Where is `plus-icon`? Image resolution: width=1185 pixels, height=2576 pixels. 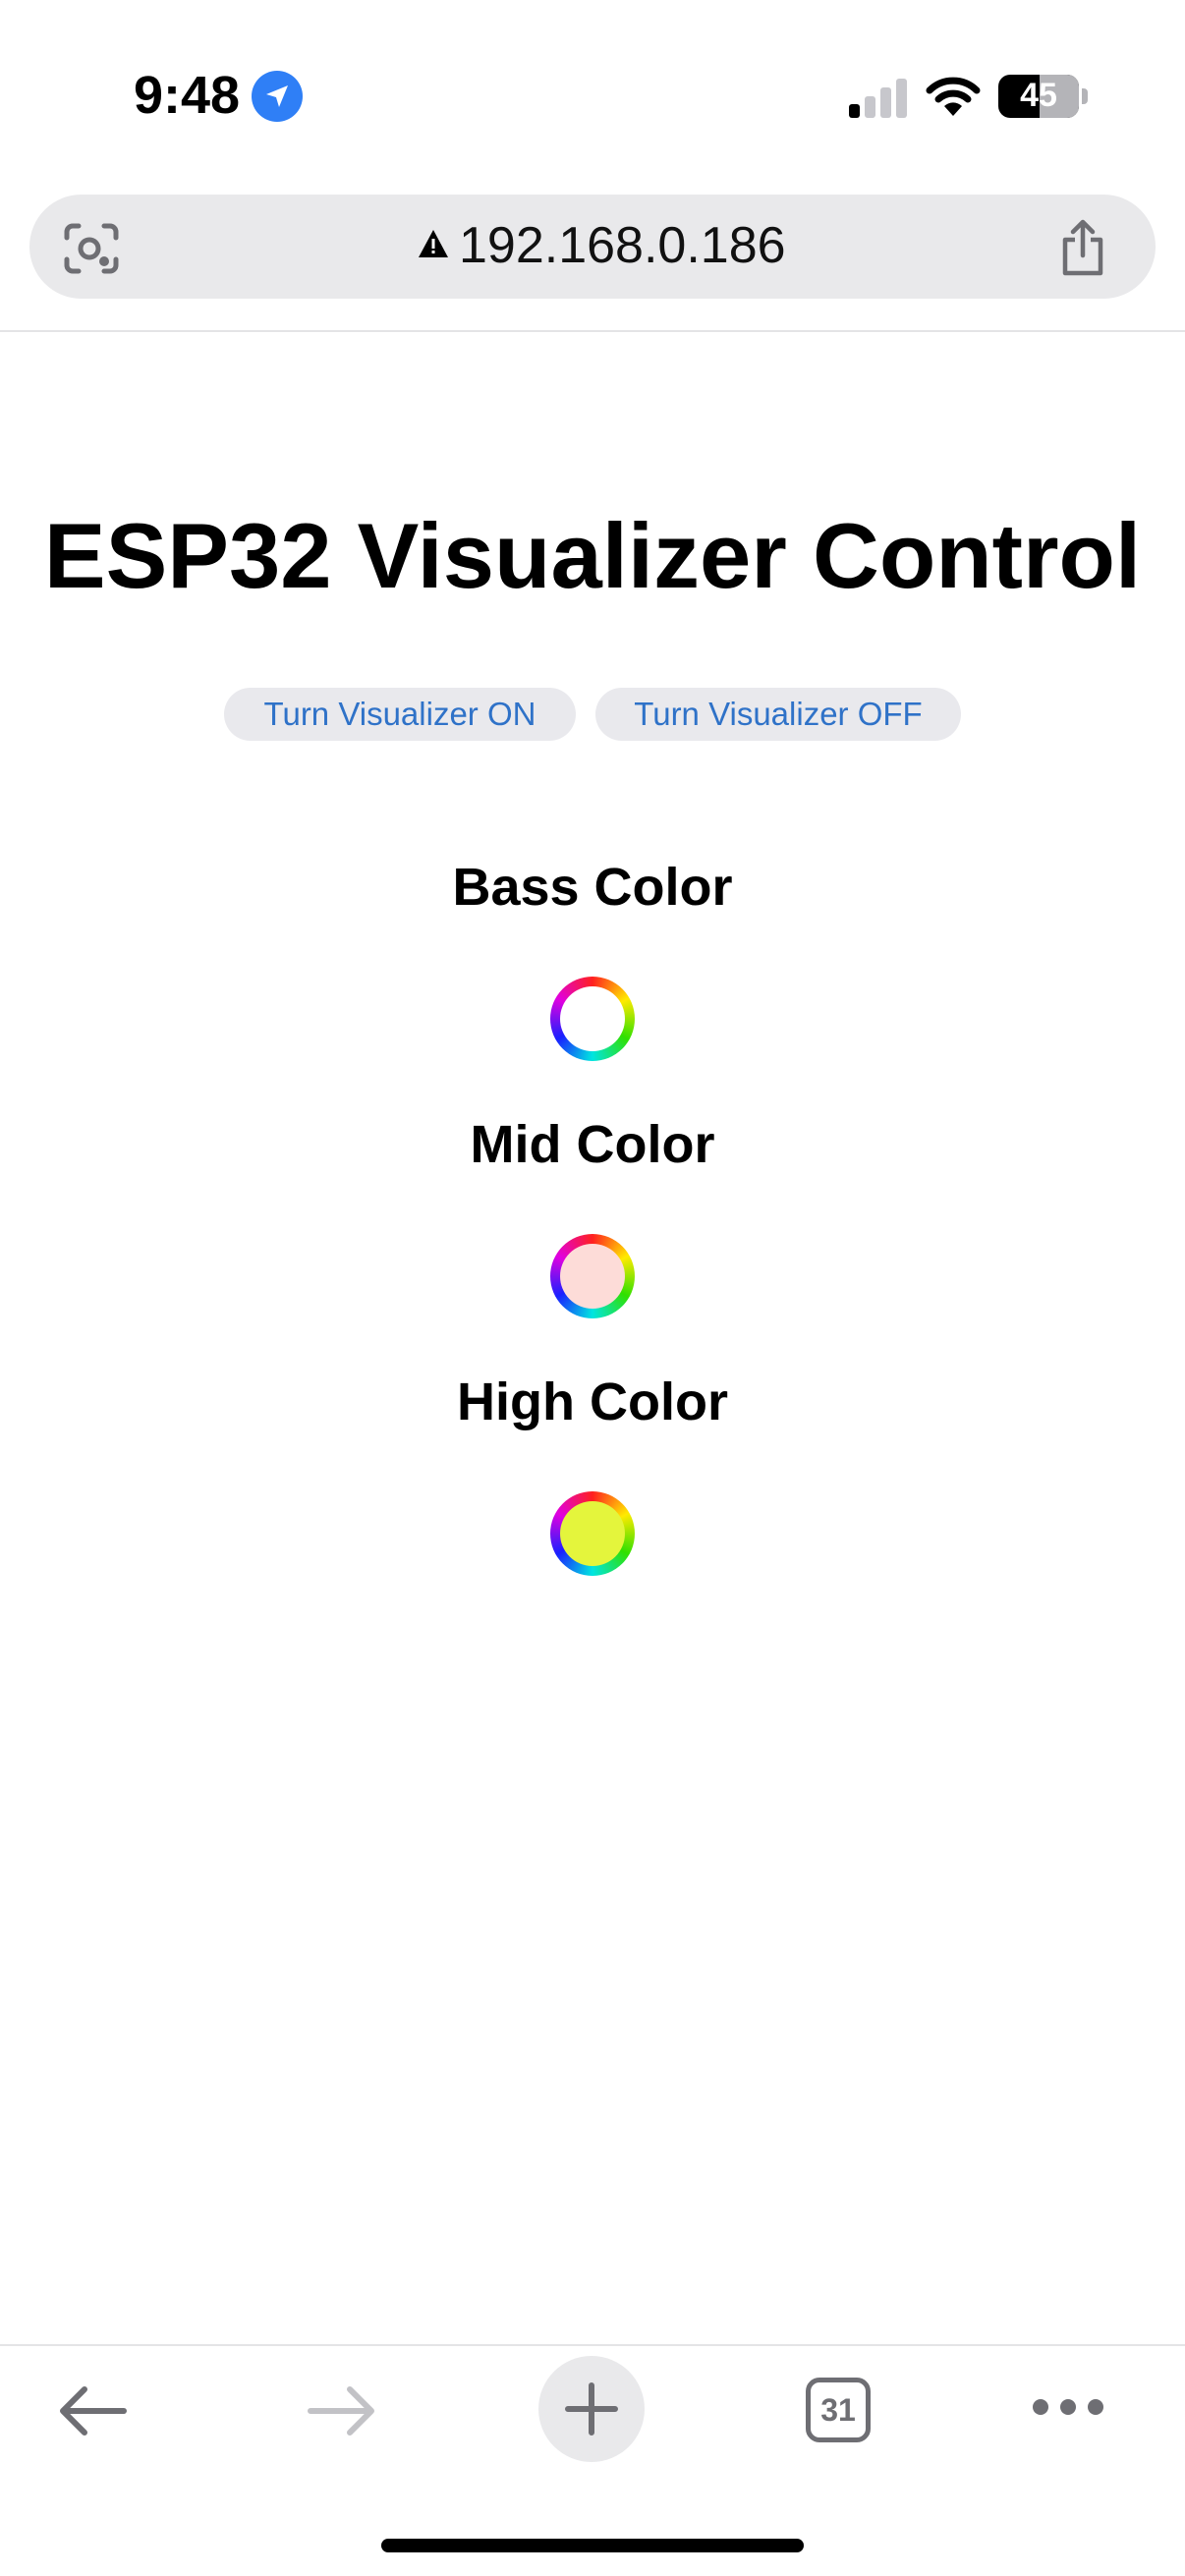 plus-icon is located at coordinates (592, 2409).